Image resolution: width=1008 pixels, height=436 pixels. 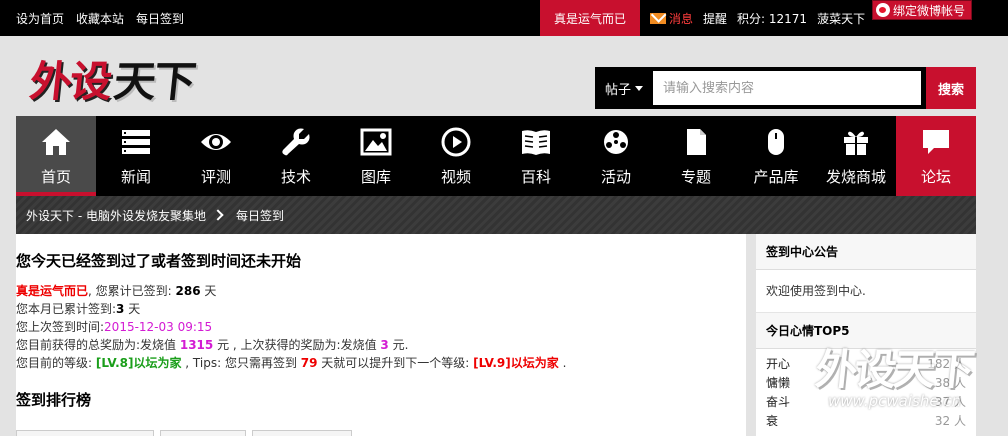 I want to click on level-tips: , Tips: 您只需再签到, so click(x=241, y=363).